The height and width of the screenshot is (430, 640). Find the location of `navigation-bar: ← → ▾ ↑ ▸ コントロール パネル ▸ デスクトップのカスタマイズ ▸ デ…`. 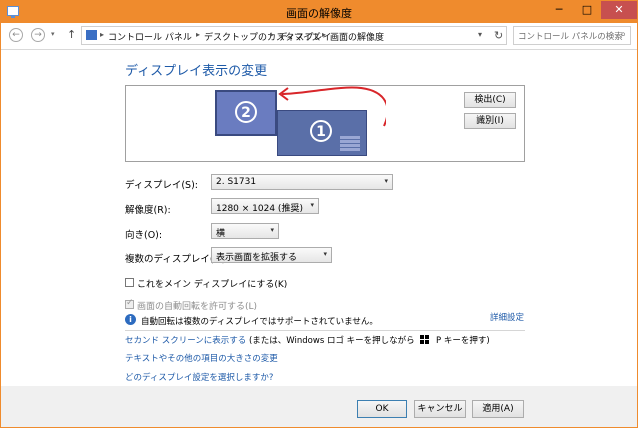

navigation-bar: ← → ▾ ↑ ▸ コントロール パネル ▸ デスクトップのカスタマイズ ▸ デ… is located at coordinates (319, 36).